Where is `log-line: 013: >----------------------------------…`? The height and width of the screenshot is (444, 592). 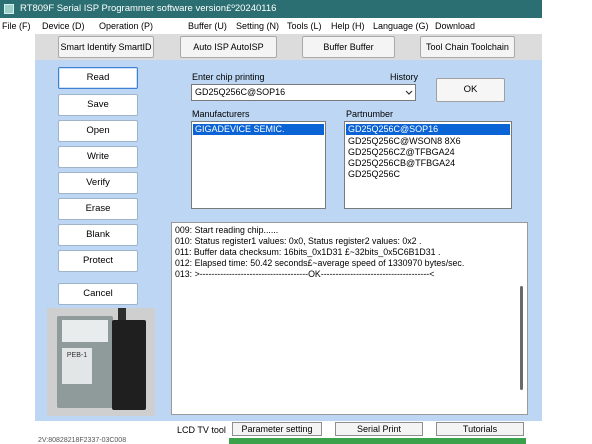
log-line: 013: >----------------------------------… is located at coordinates (305, 274).